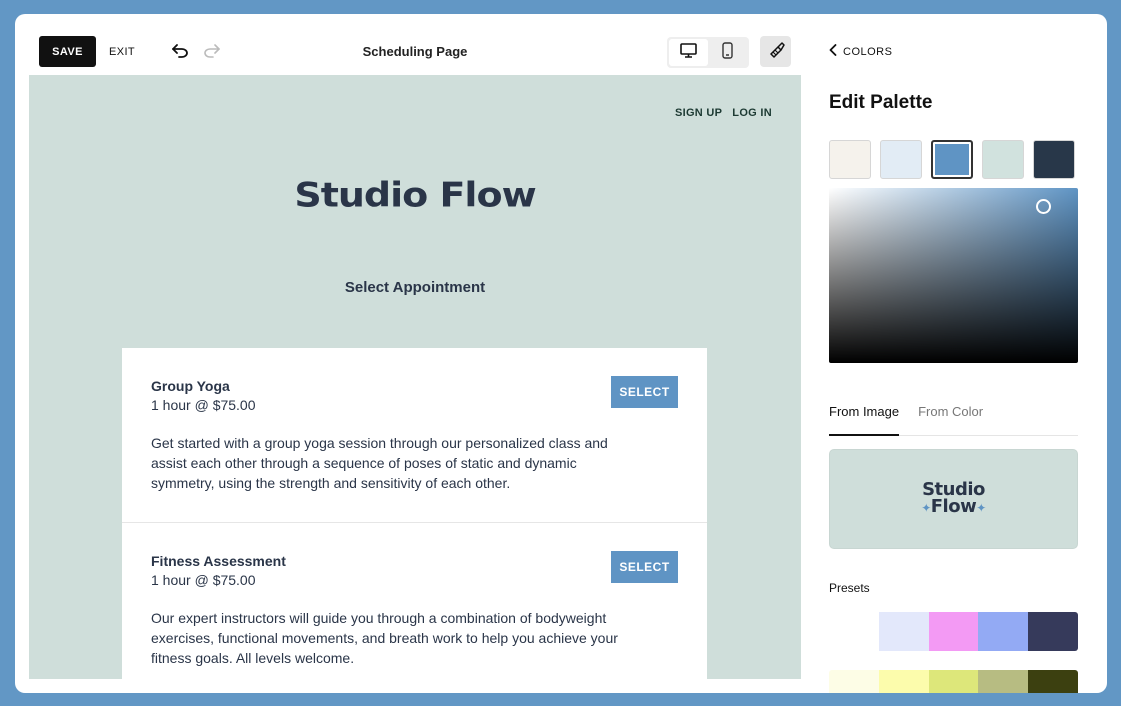 Image resolution: width=1121 pixels, height=706 pixels. What do you see at coordinates (698, 113) in the screenshot?
I see `sign-up-link: SIGN UP` at bounding box center [698, 113].